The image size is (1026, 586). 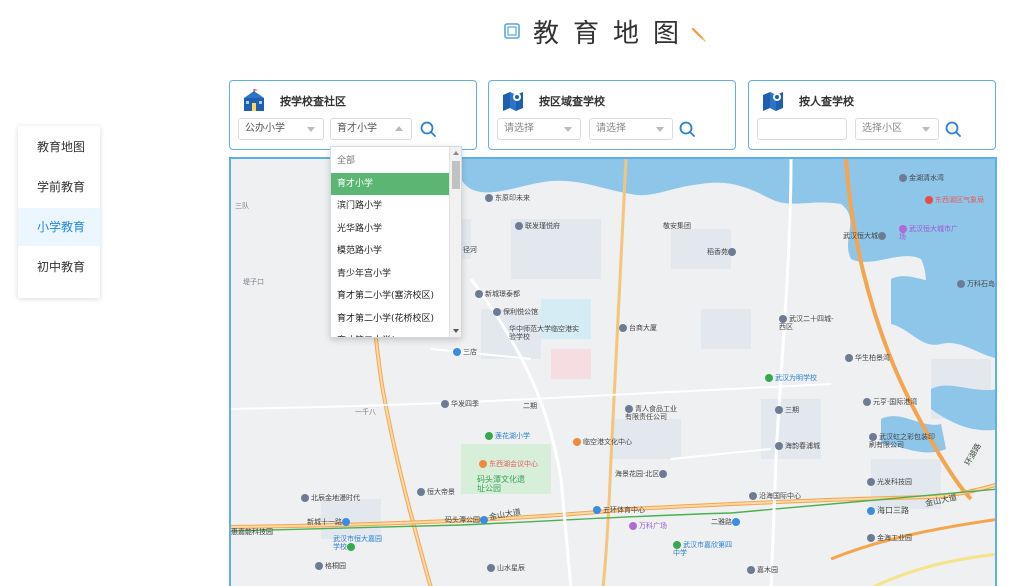 What do you see at coordinates (889, 538) in the screenshot?
I see `map-poi: 金海工业园` at bounding box center [889, 538].